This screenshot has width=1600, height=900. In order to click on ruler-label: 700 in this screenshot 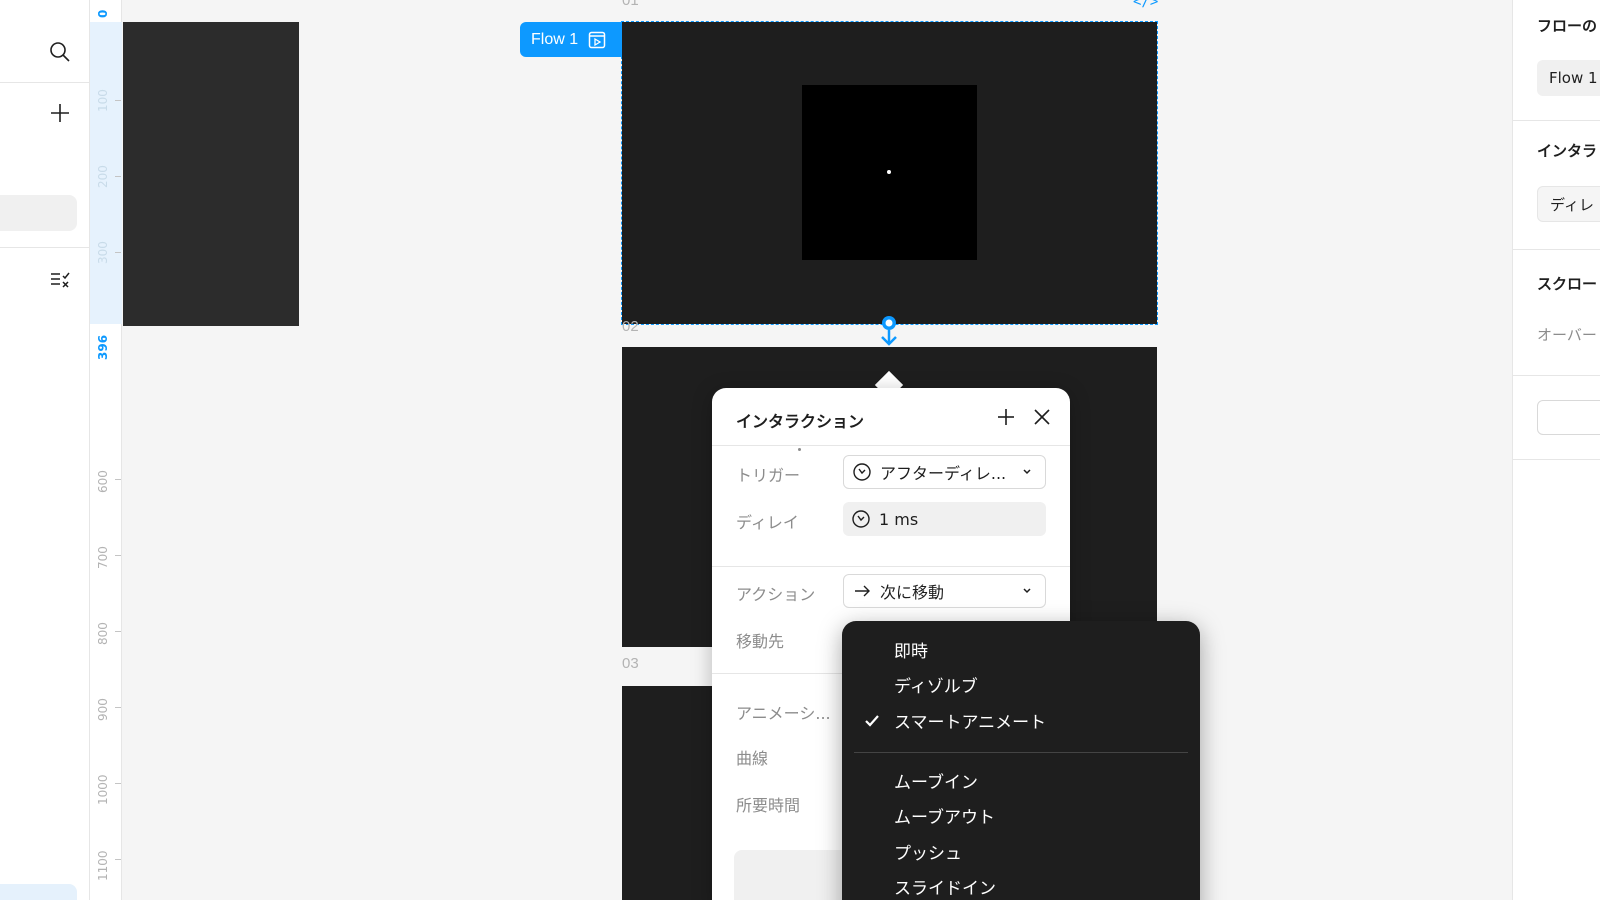, I will do `click(103, 557)`.